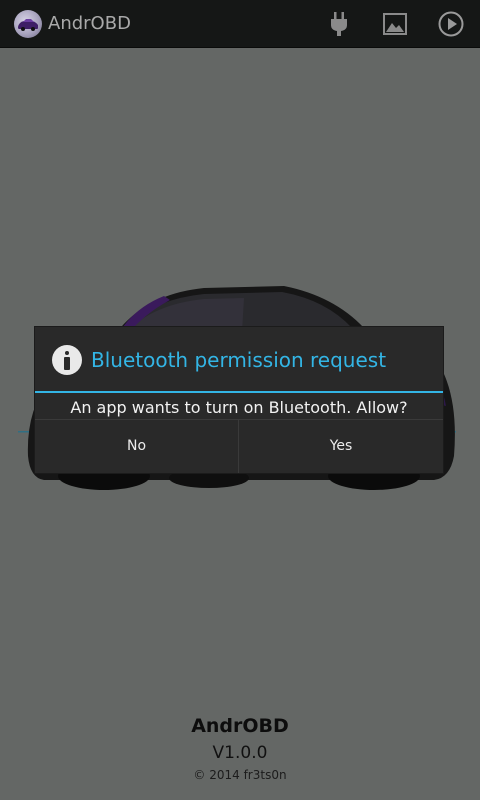  What do you see at coordinates (89, 23) in the screenshot?
I see `app-title: AndrOBD` at bounding box center [89, 23].